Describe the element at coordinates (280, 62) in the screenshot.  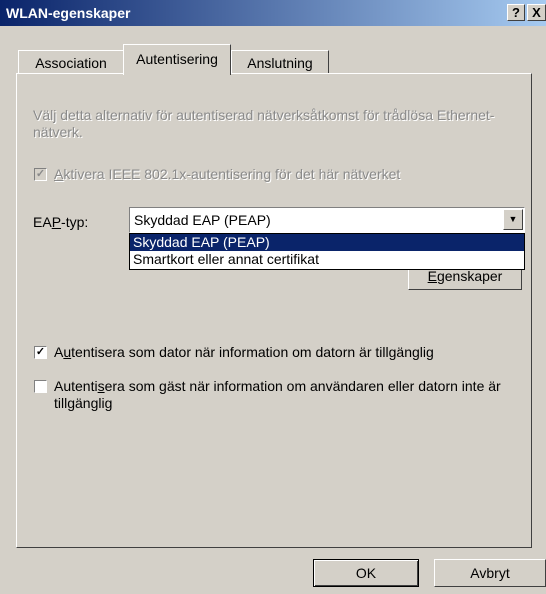
I see `tab-connection: Anslutning` at that location.